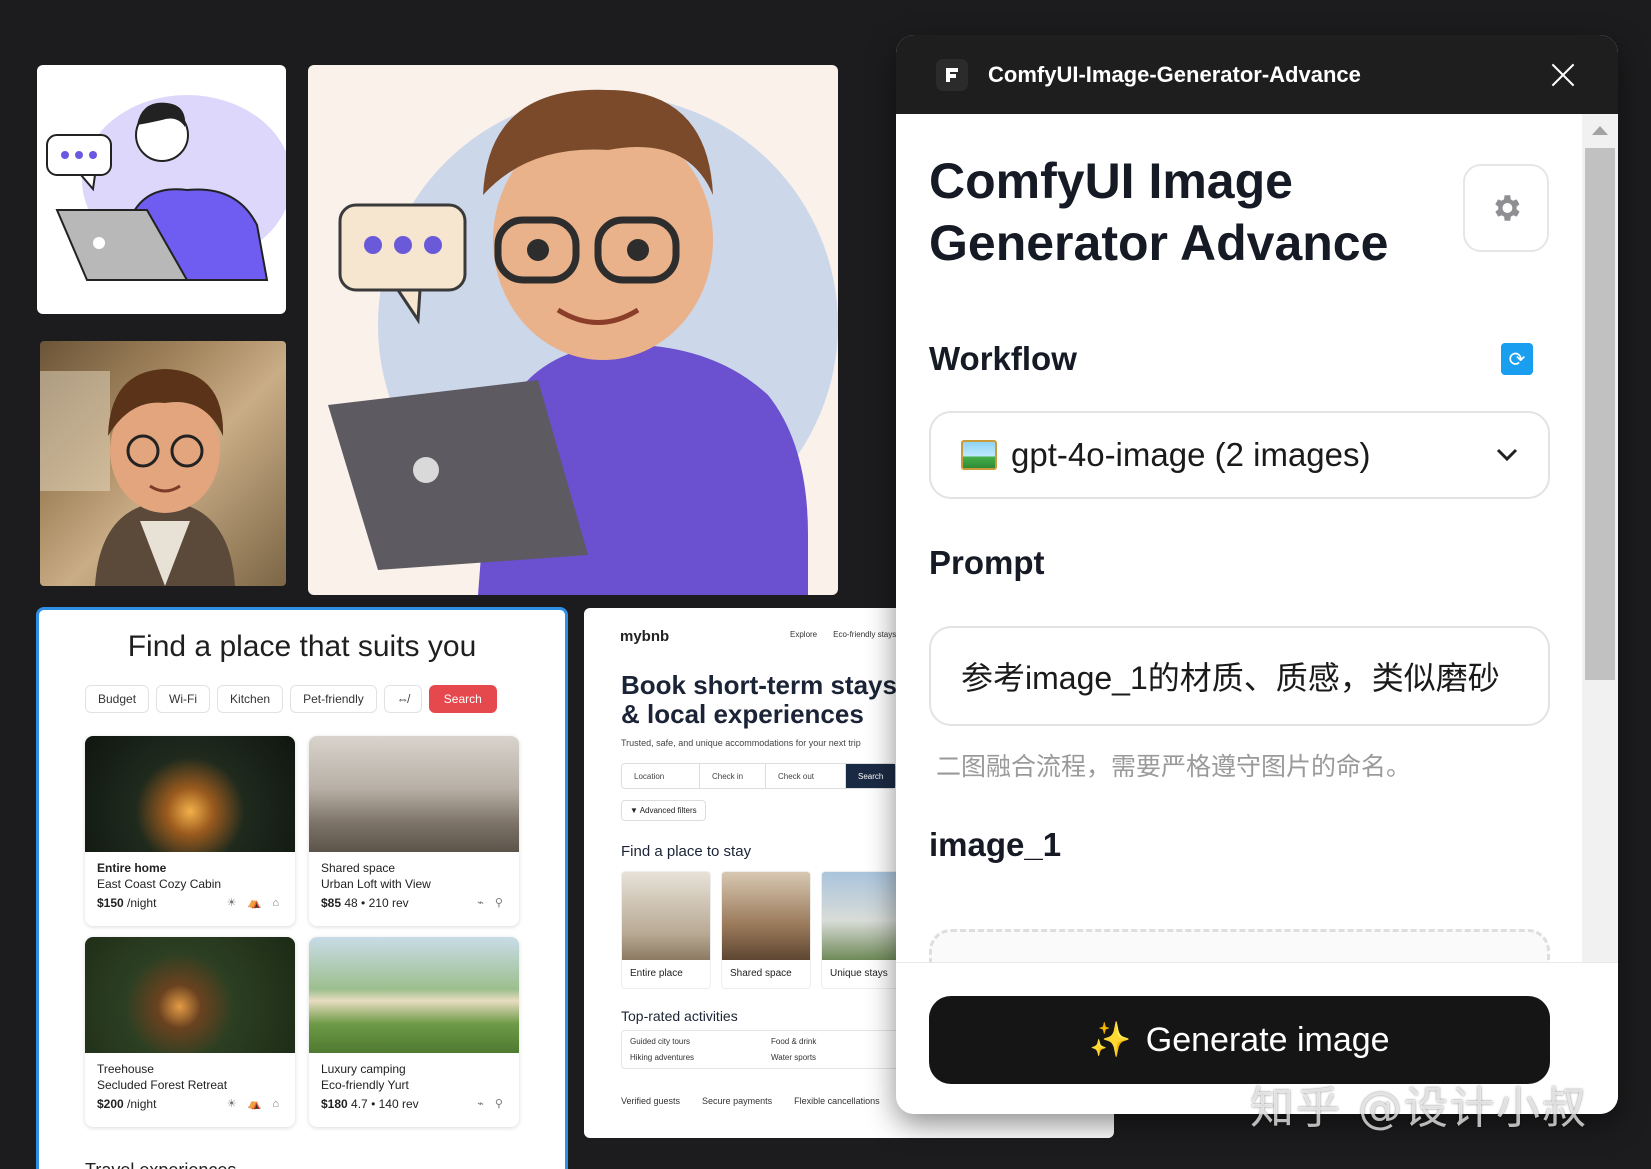 This screenshot has width=1651, height=1169. I want to click on category-card: Shared space, so click(766, 930).